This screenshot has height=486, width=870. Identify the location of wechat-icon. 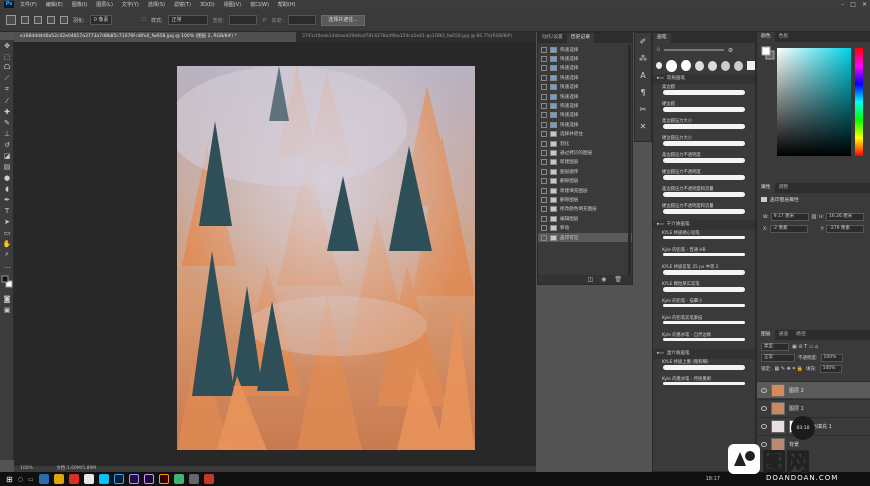
(178, 479).